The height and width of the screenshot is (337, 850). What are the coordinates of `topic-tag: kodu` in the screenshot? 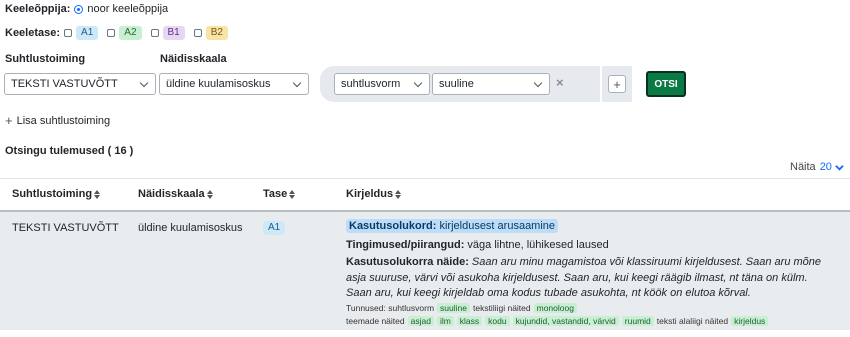 It's located at (497, 321).